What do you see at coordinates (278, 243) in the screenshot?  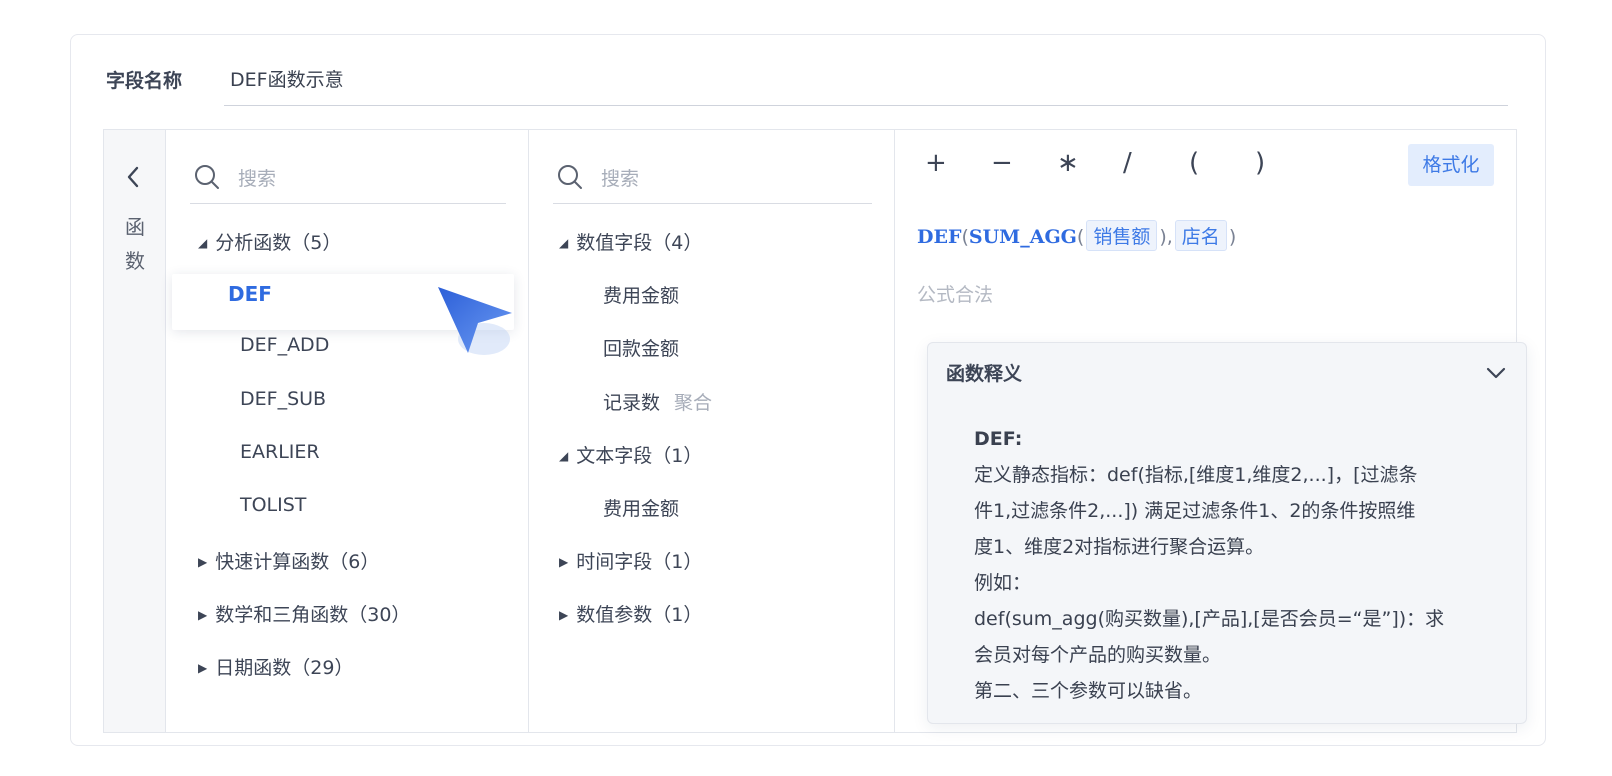 I see `group-label: 分析函数（5）` at bounding box center [278, 243].